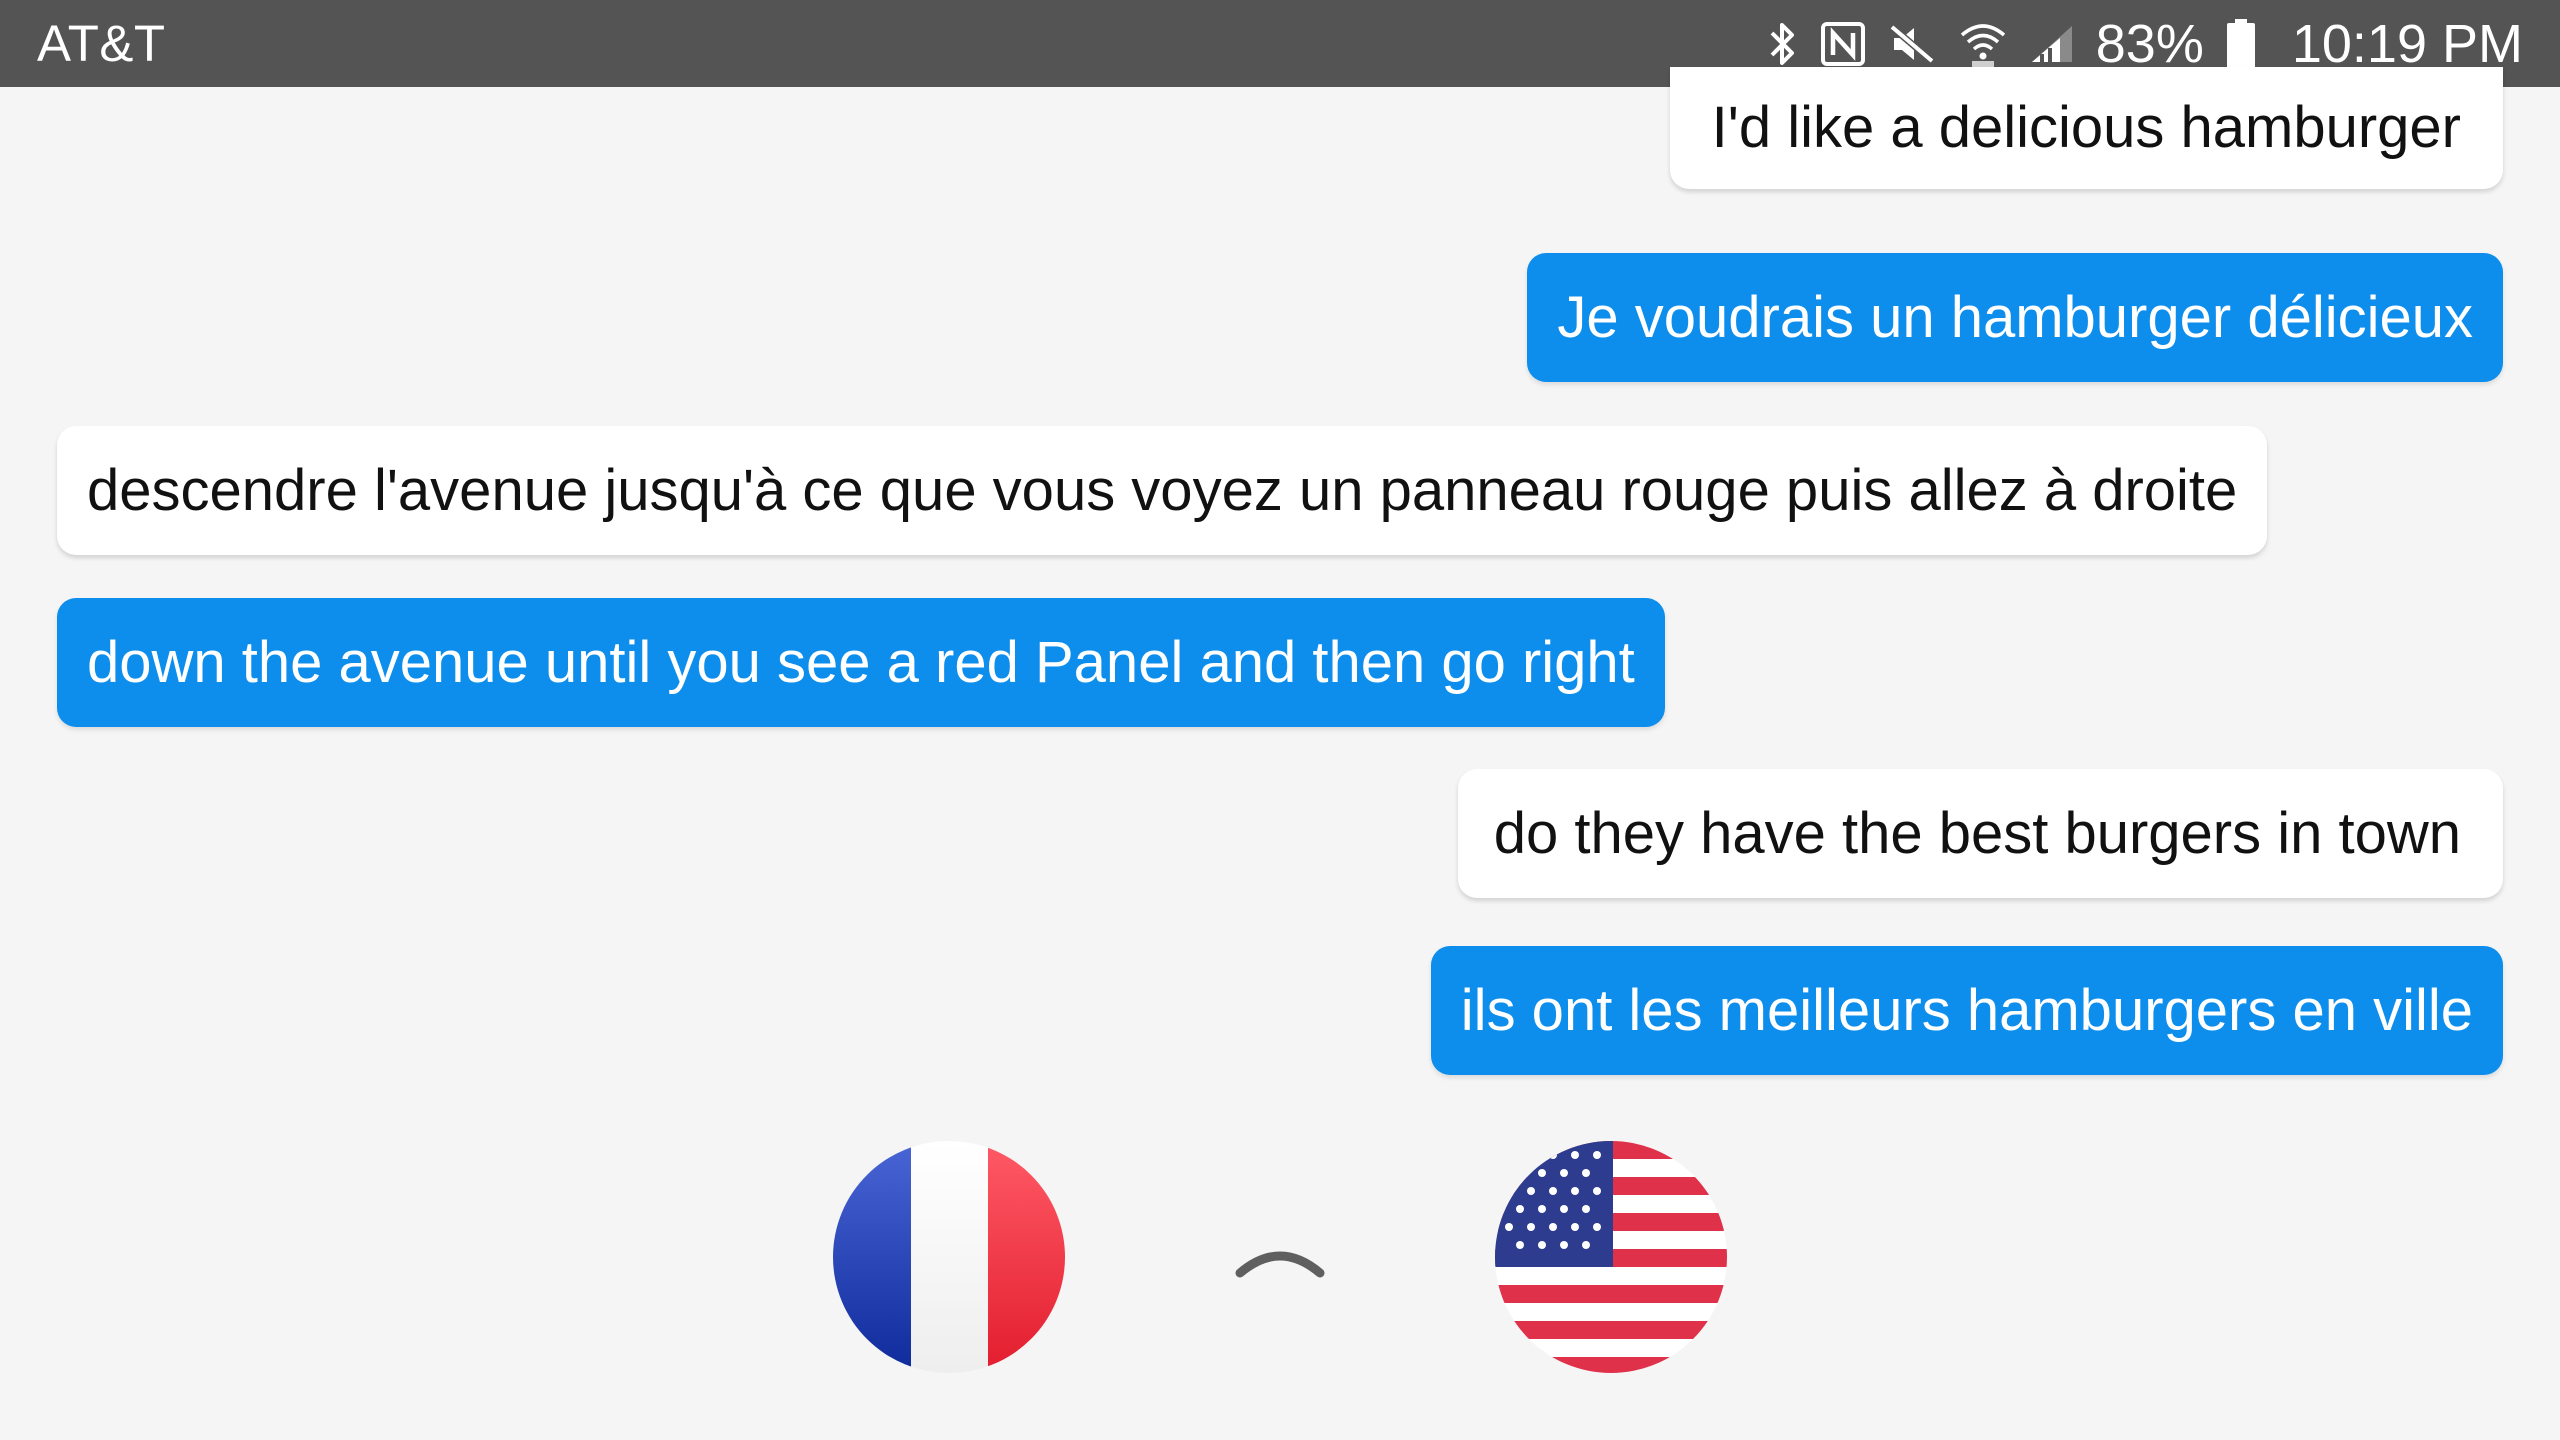 Image resolution: width=2560 pixels, height=1440 pixels. Describe the element at coordinates (2149, 43) in the screenshot. I see `battery-percent: 83%` at that location.